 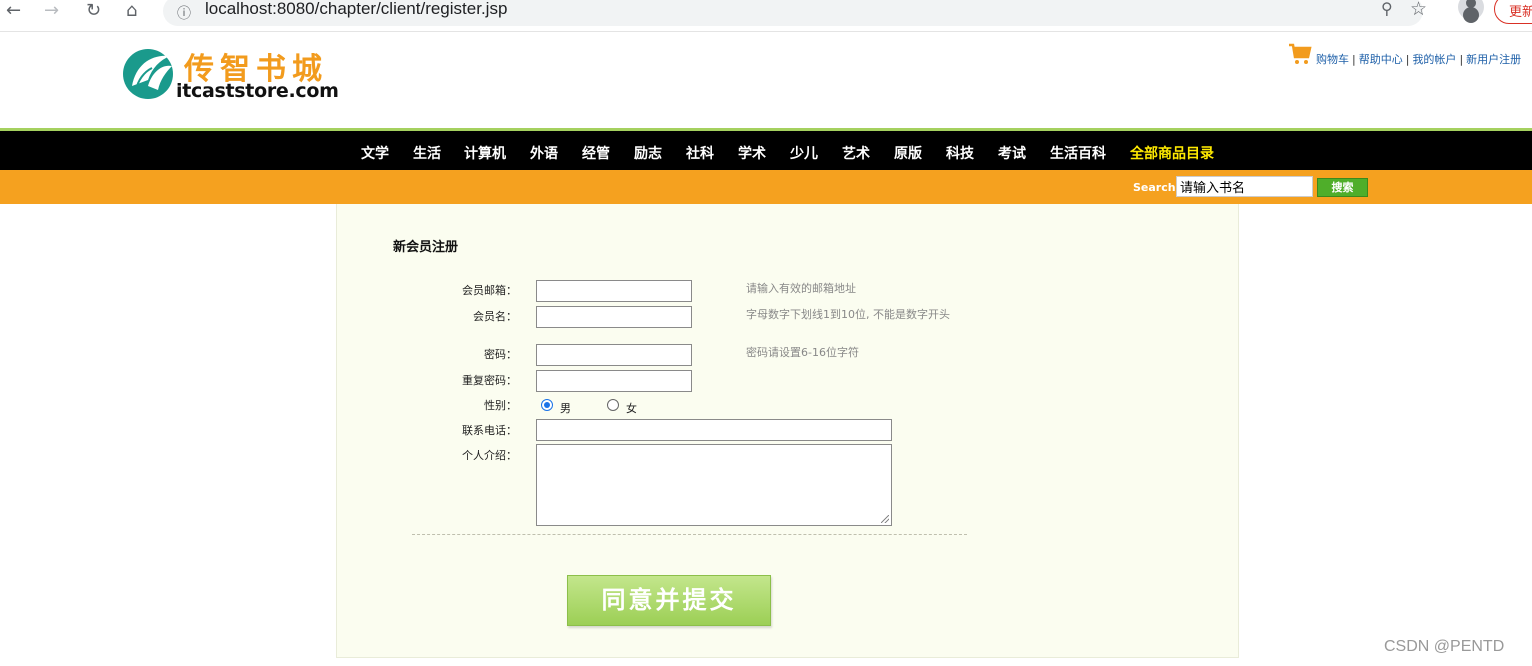 What do you see at coordinates (485, 153) in the screenshot?
I see `nav-item: 计算机` at bounding box center [485, 153].